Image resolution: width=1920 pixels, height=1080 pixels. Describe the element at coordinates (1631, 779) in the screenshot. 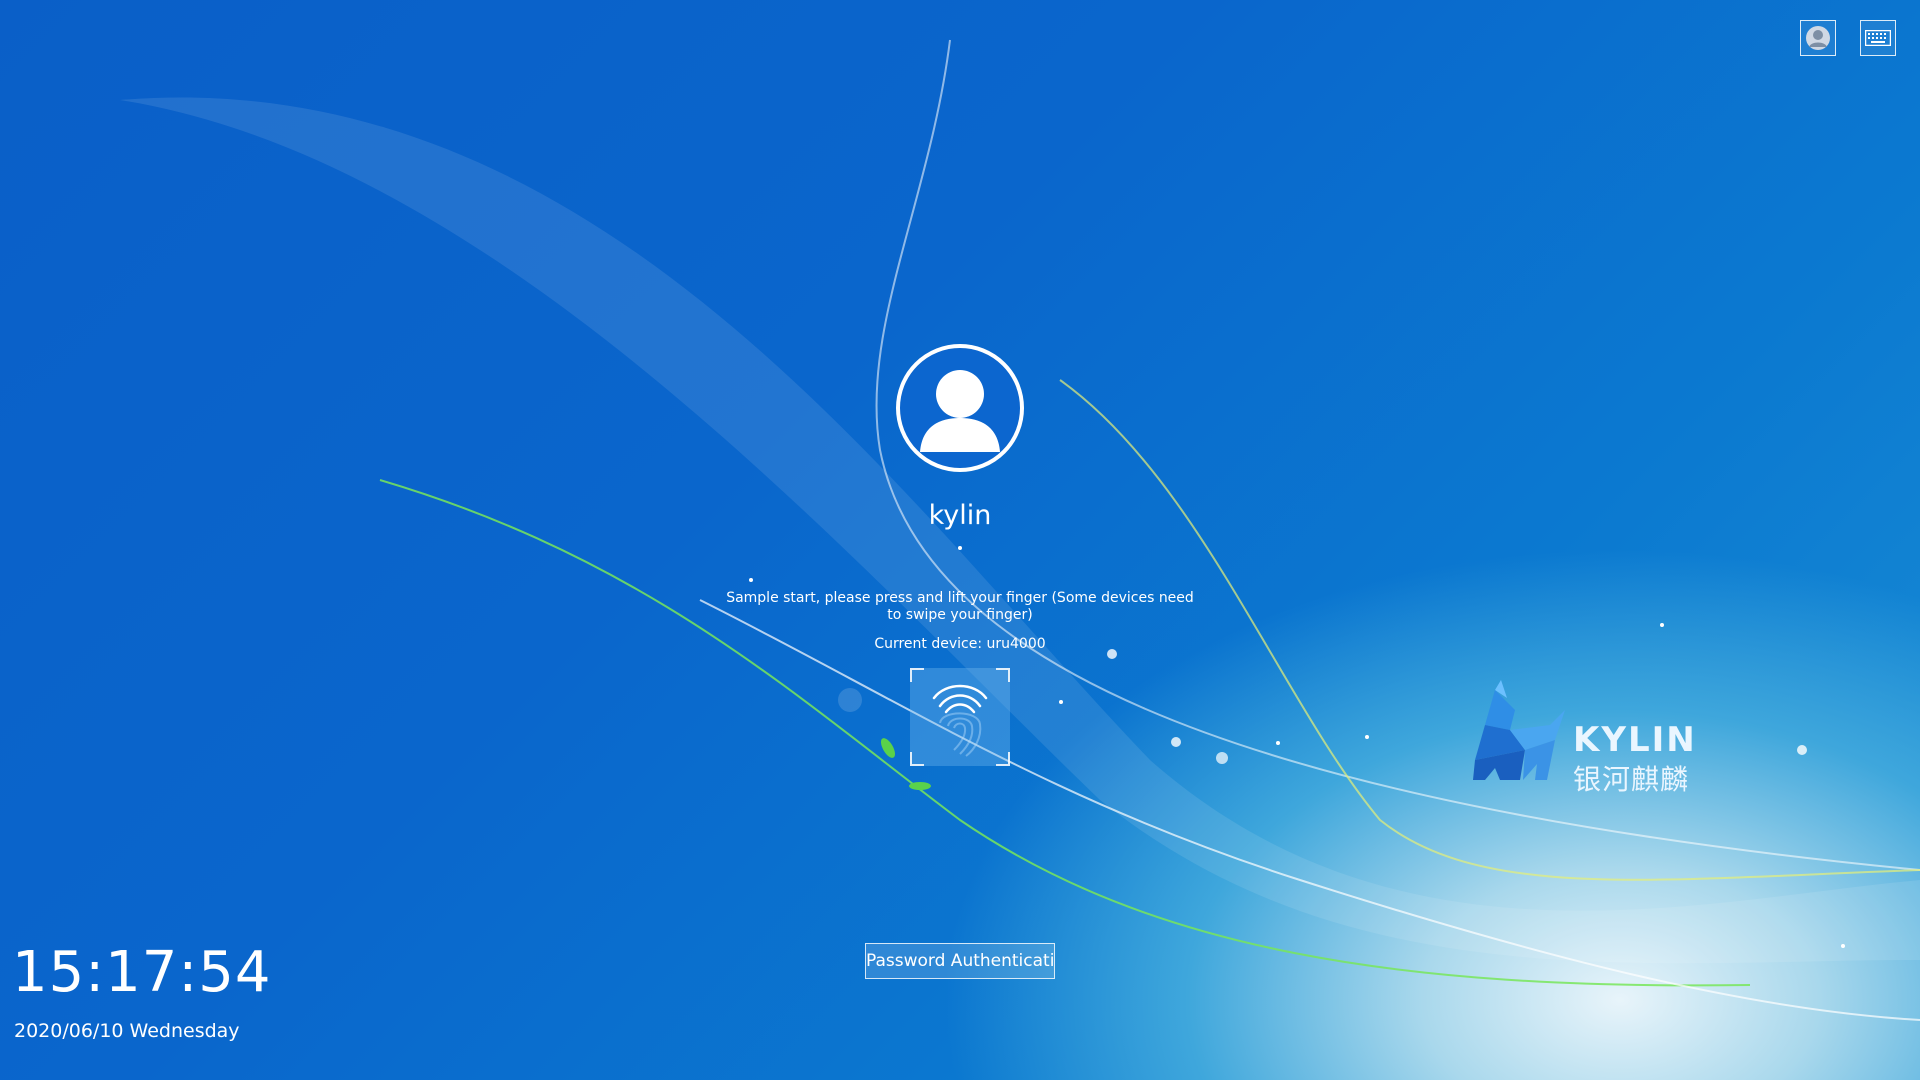

I see `brand-name-cn: 银河麒麟` at that location.